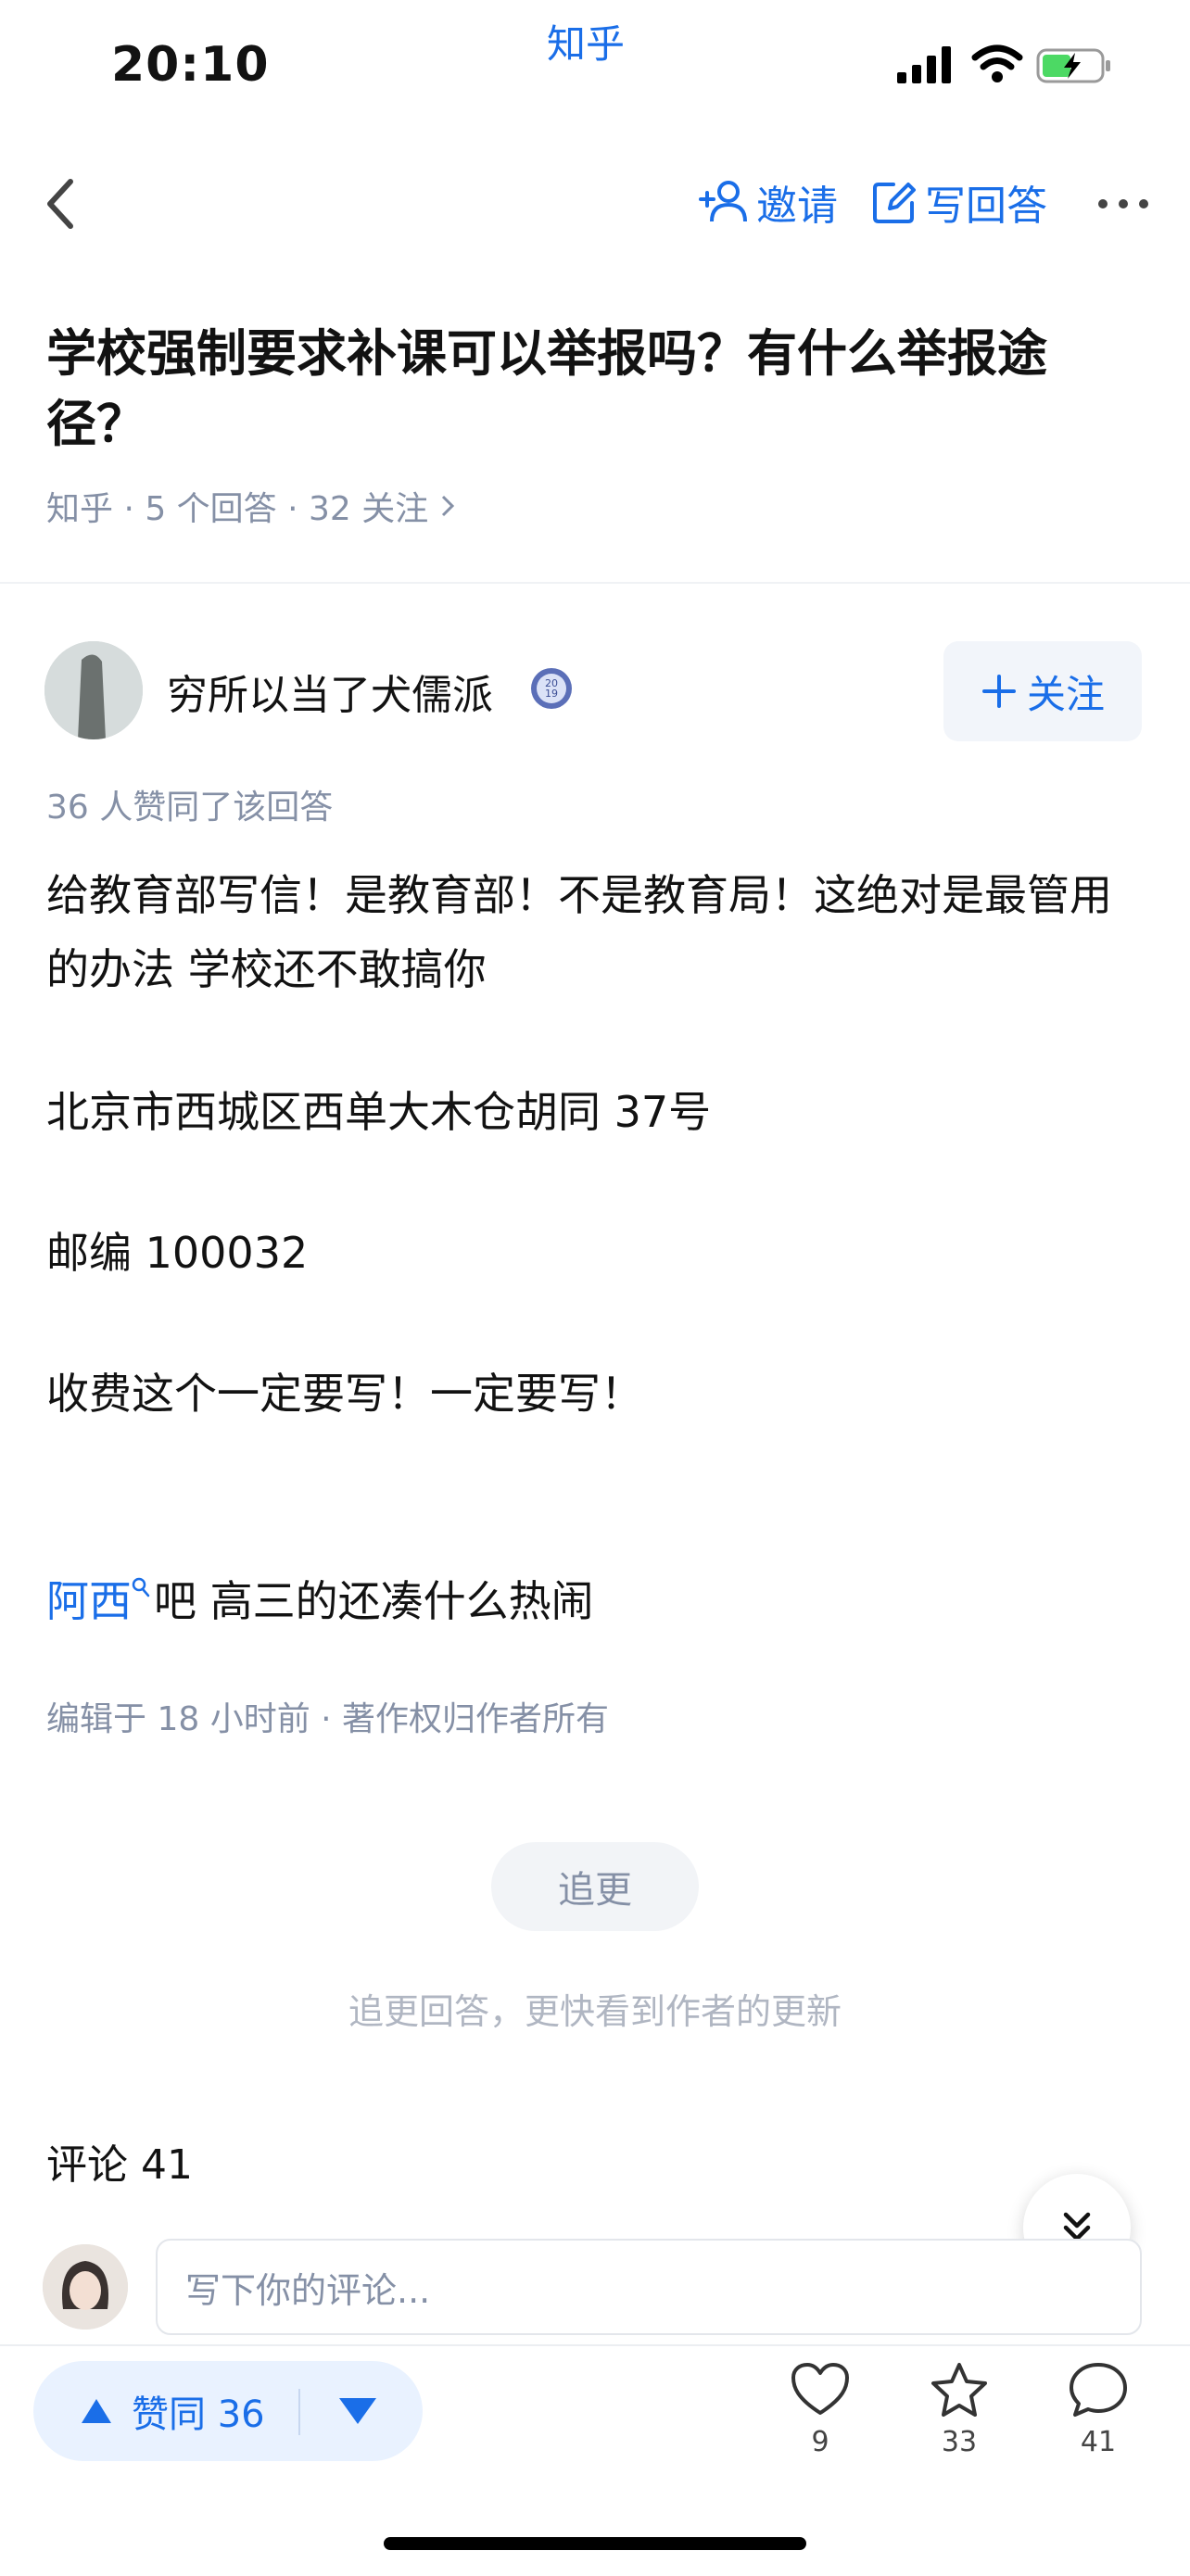 The image size is (1190, 2576). What do you see at coordinates (579, 932) in the screenshot?
I see `answer-paragraph: 给教育部写信！是教育部！不是教育局！这绝对是最管用的办法 学校还不敢搞你` at bounding box center [579, 932].